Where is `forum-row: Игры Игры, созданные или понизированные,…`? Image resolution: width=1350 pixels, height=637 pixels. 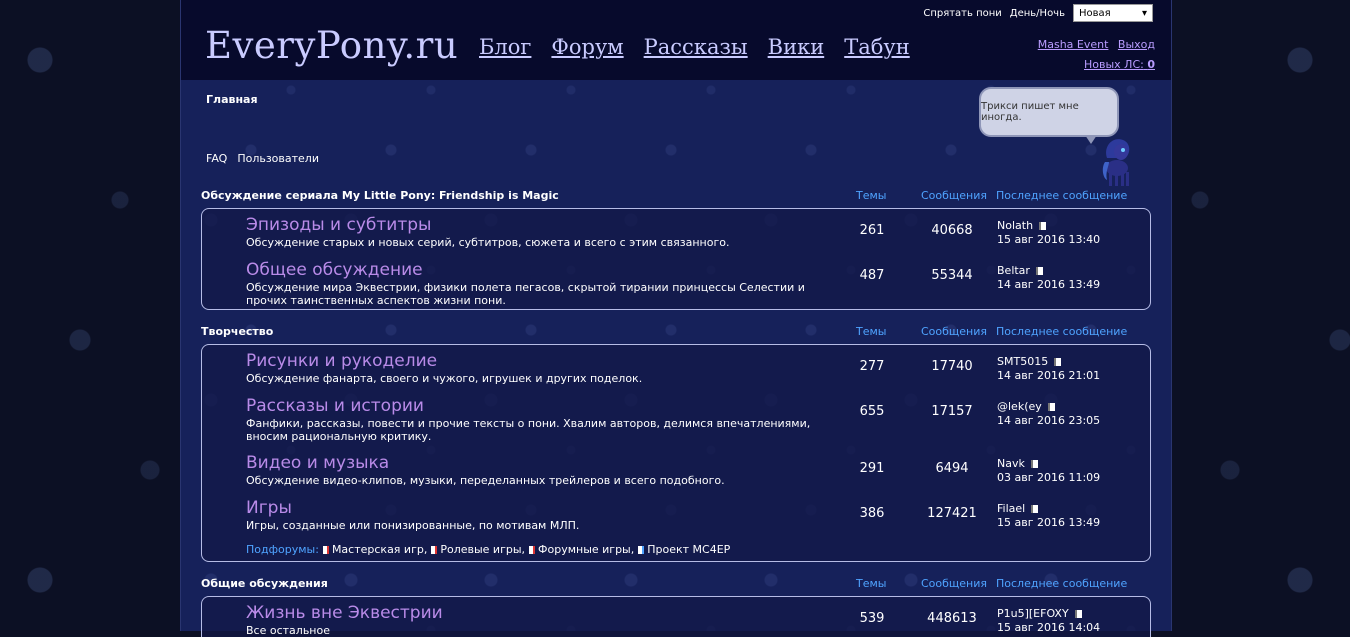 forum-row: Игры Игры, созданные или понизированные,… is located at coordinates (676, 514).